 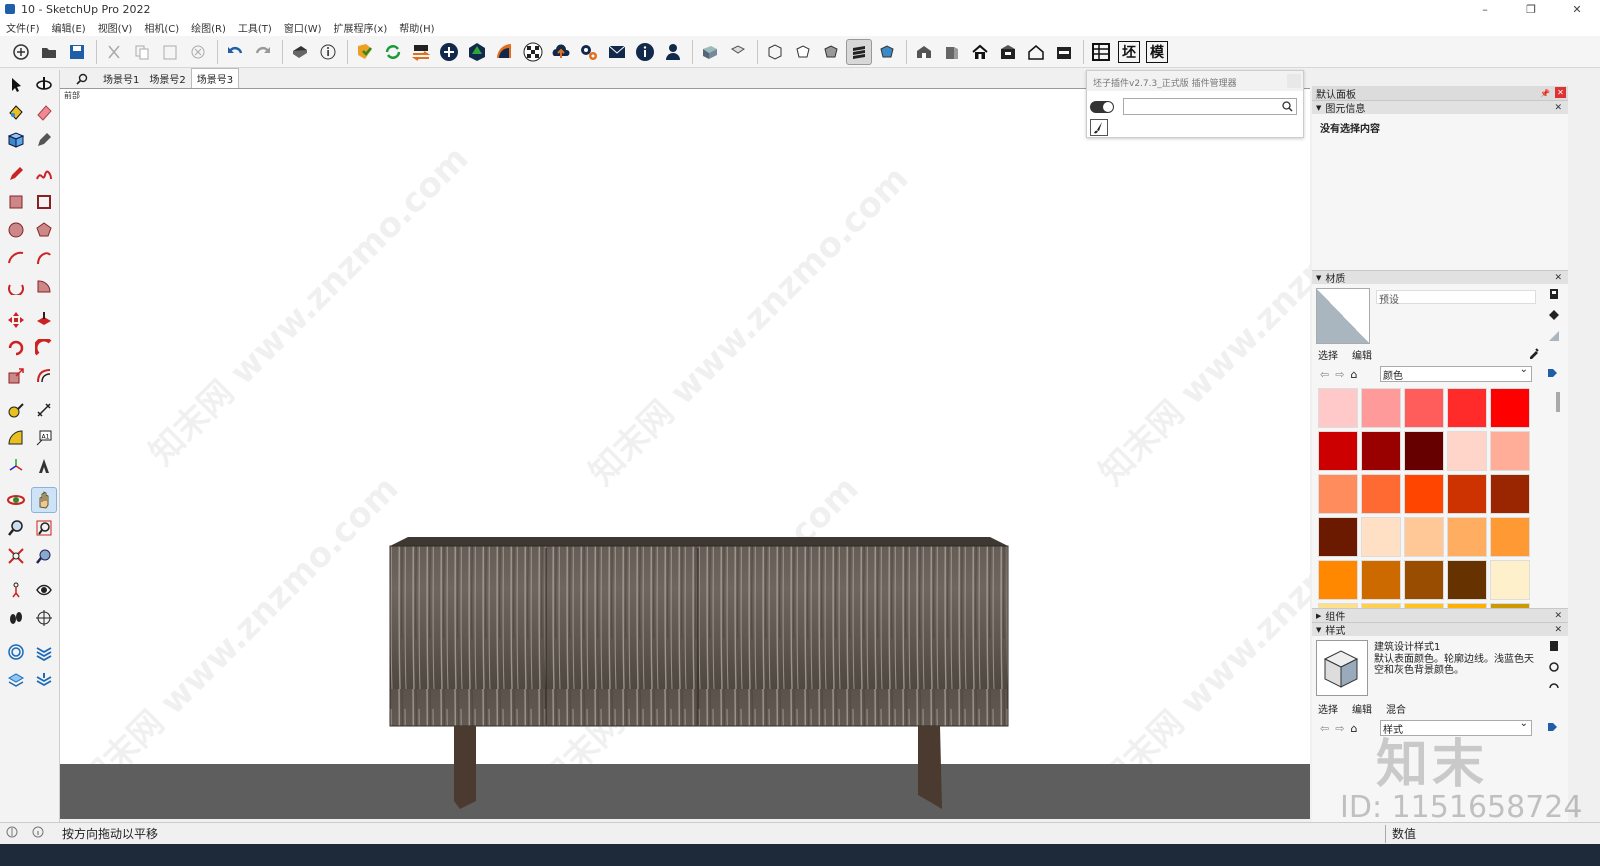 I want to click on styles-tab-mix: 混合, so click(x=1396, y=708).